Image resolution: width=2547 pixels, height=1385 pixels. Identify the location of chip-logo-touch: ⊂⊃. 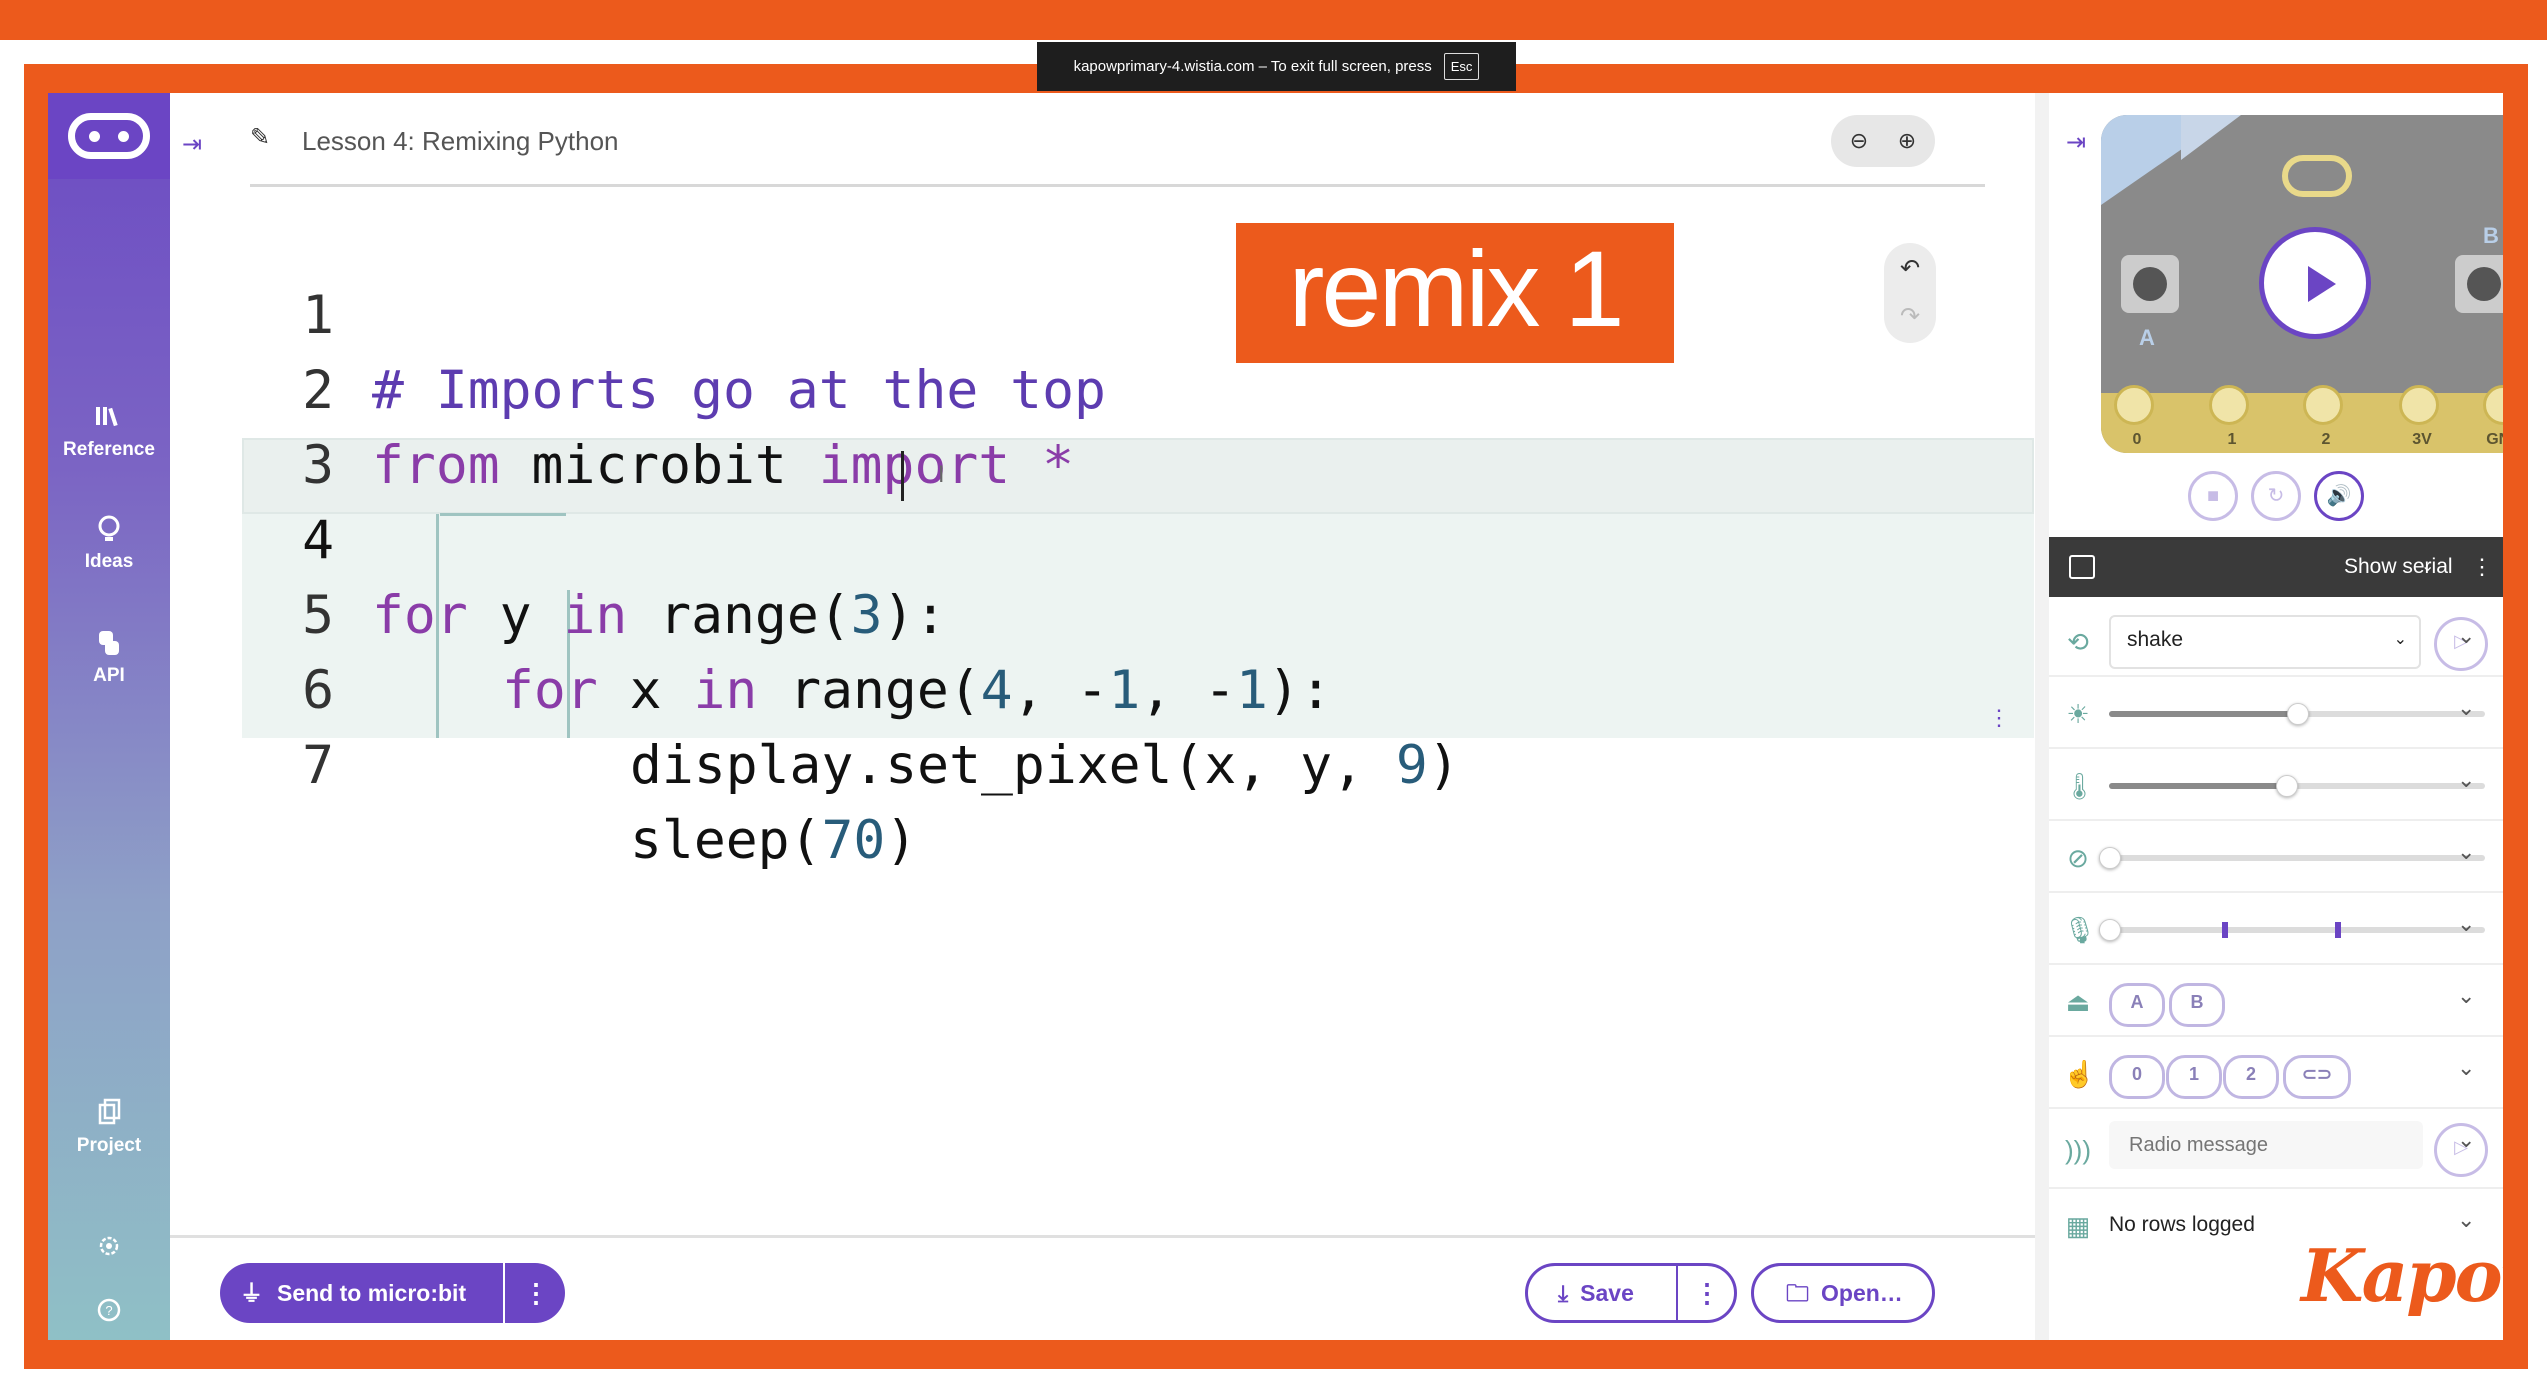
(2317, 1077).